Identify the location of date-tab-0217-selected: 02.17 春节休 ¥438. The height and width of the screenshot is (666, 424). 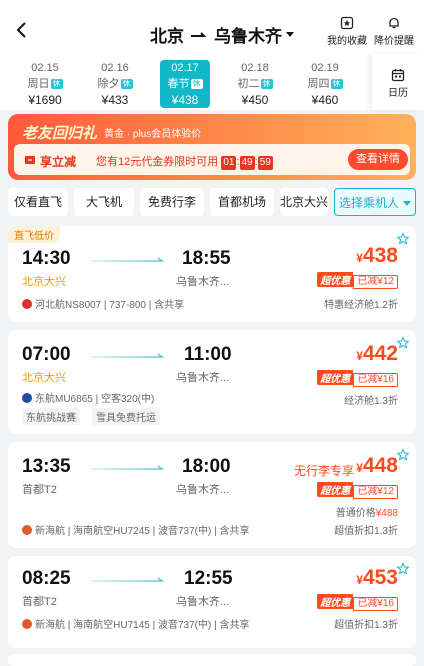
(185, 84).